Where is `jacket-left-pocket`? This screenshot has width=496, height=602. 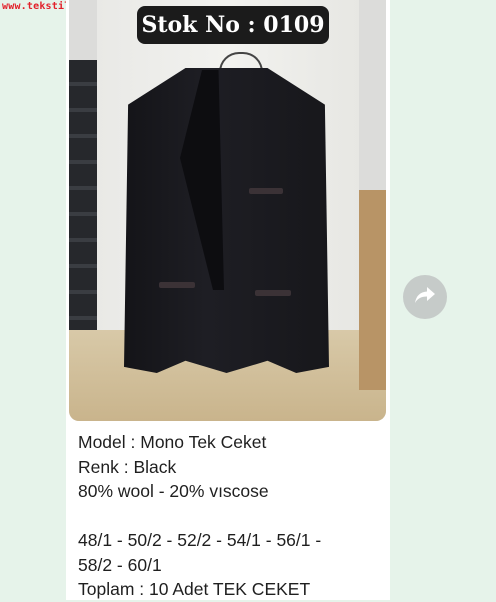
jacket-left-pocket is located at coordinates (177, 285).